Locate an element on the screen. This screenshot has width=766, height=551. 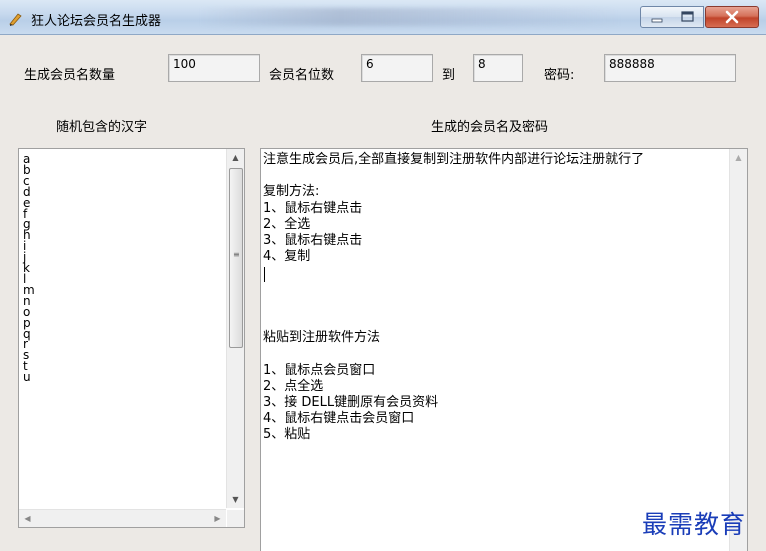
pen-icon is located at coordinates (15, 19).